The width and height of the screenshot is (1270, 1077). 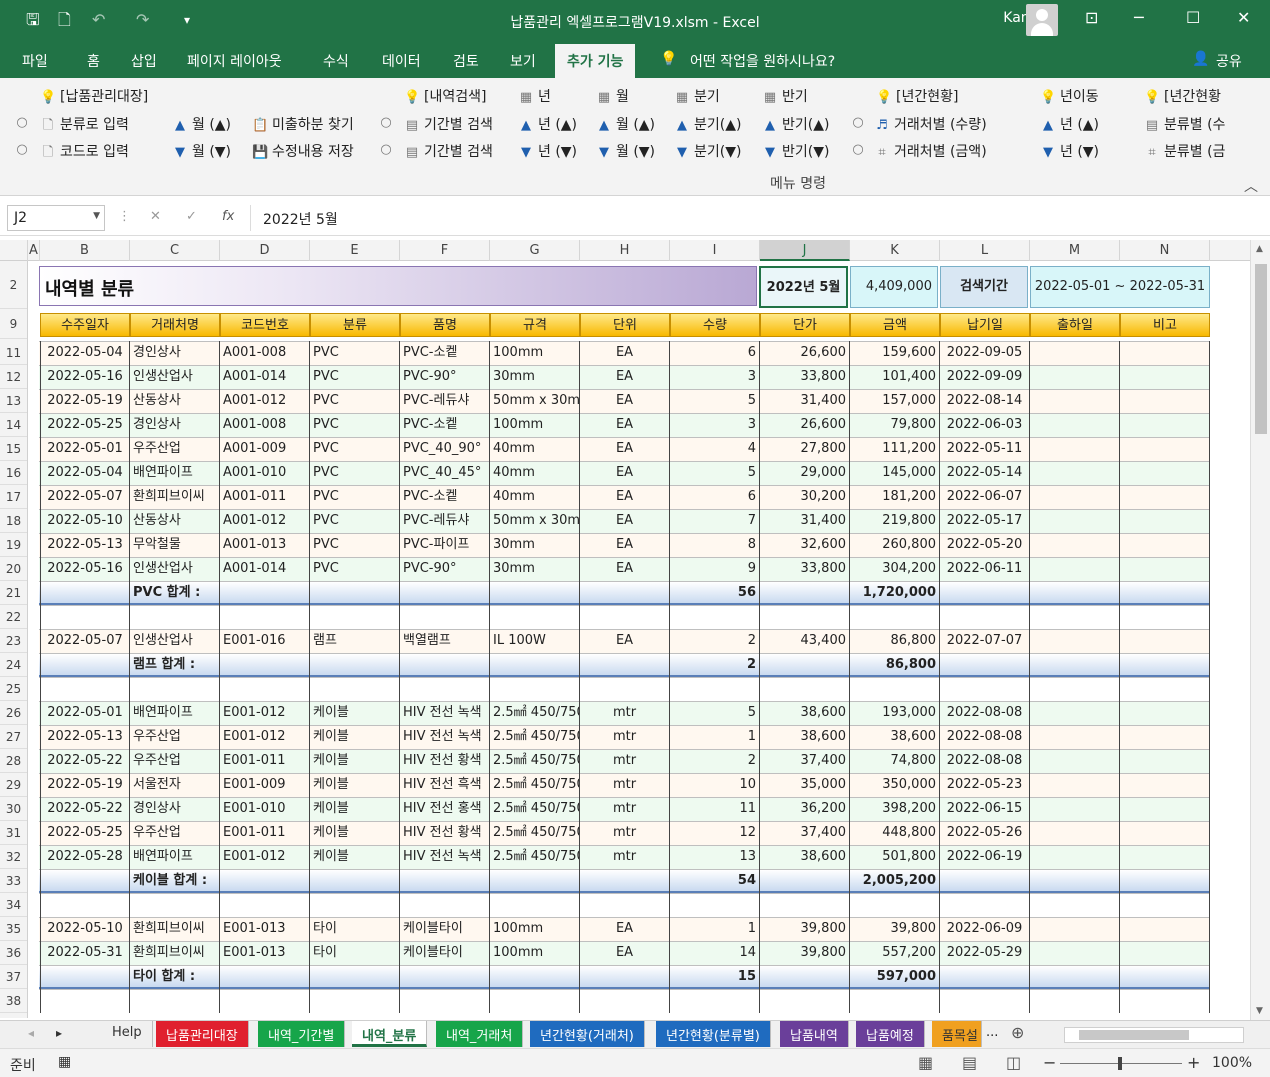 I want to click on zoom-level: 100%, so click(x=1232, y=1063).